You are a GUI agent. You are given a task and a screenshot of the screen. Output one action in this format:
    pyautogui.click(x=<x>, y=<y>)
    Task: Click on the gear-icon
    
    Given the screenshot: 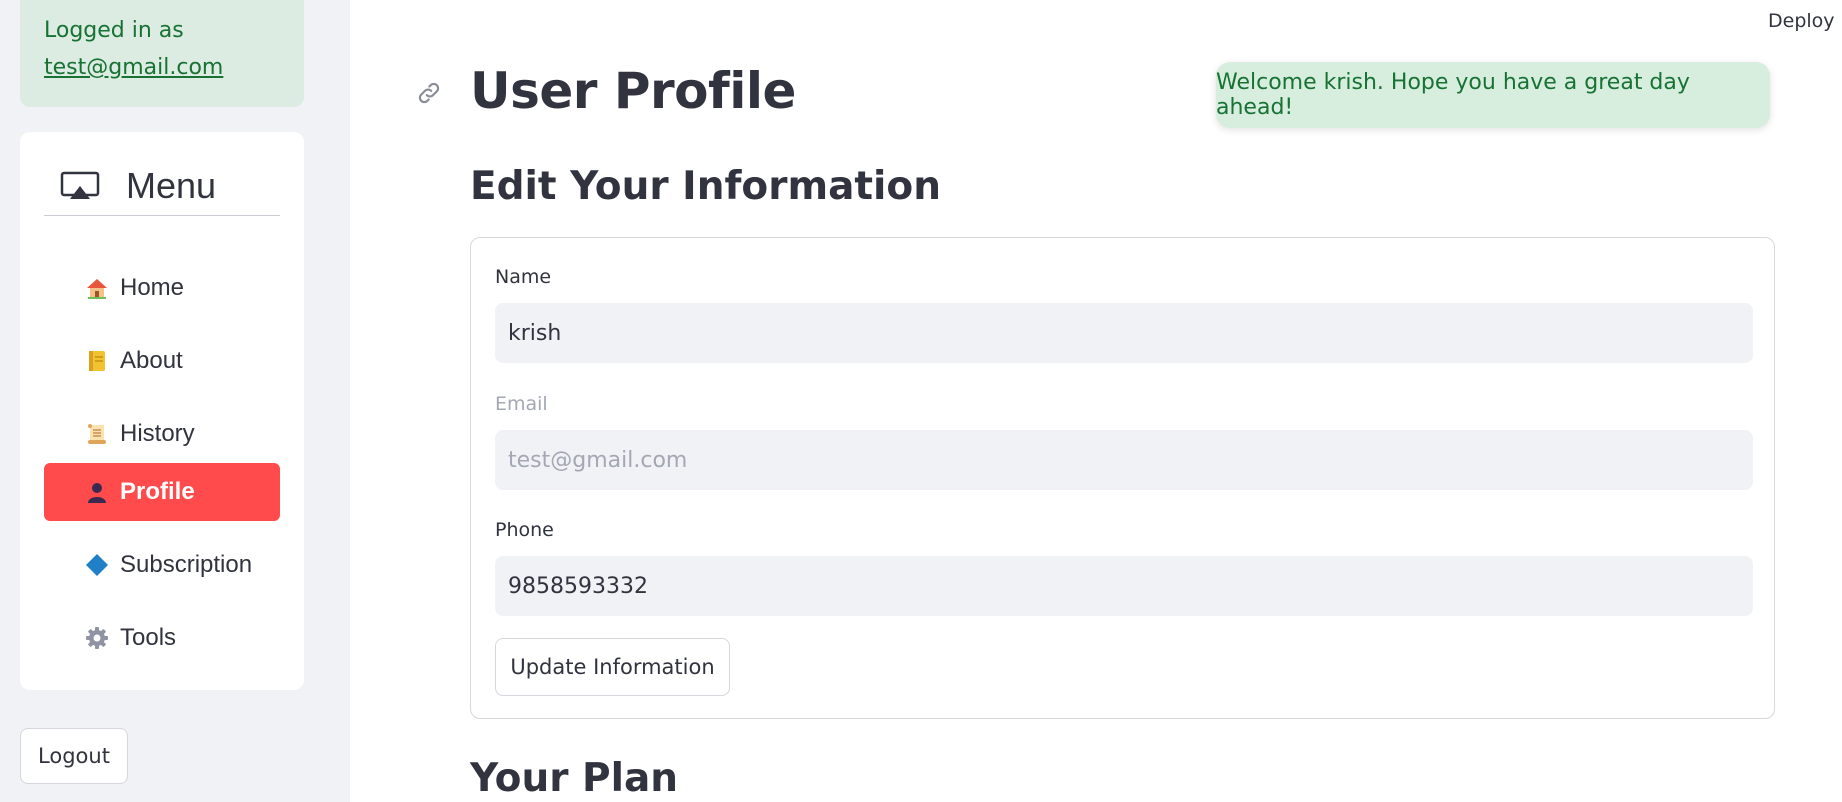 What is the action you would take?
    pyautogui.click(x=97, y=638)
    